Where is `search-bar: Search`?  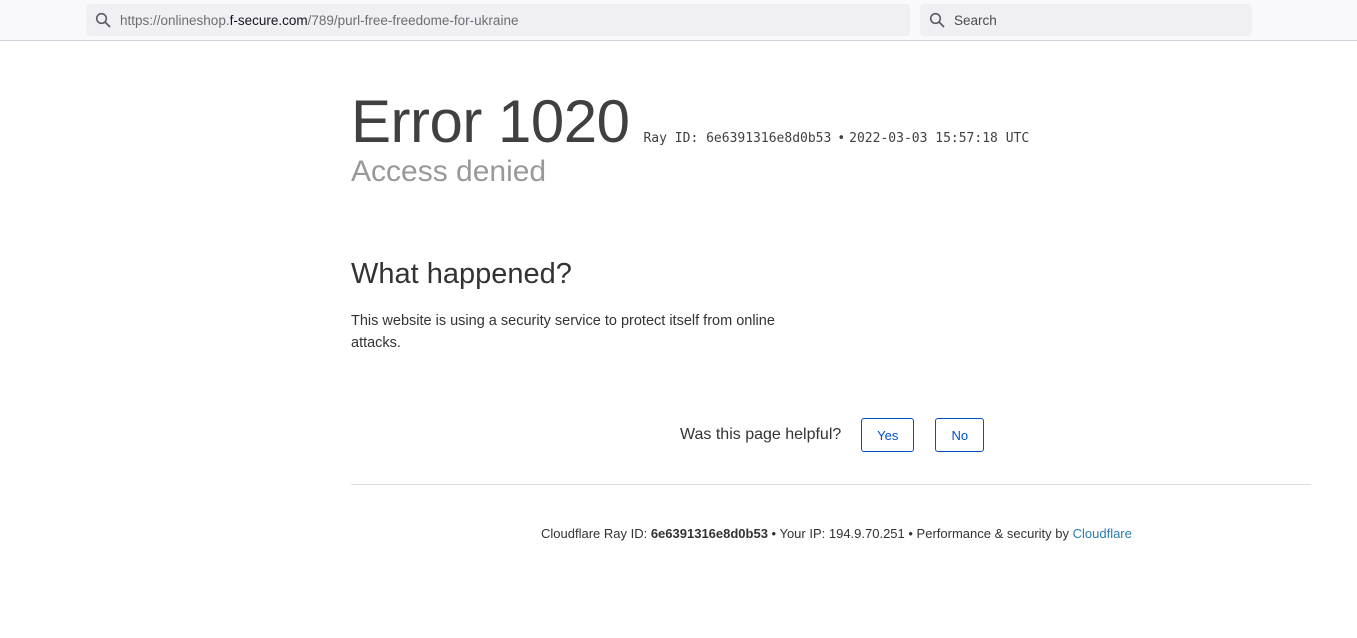 search-bar: Search is located at coordinates (1086, 20).